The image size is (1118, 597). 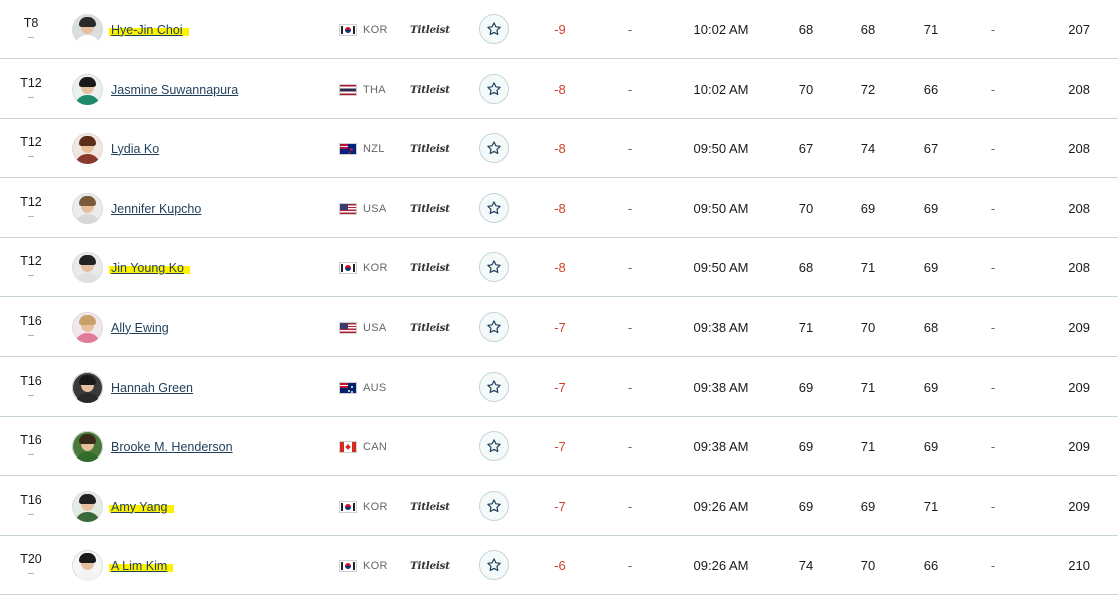 I want to click on round-2-score: 68, so click(x=868, y=29).